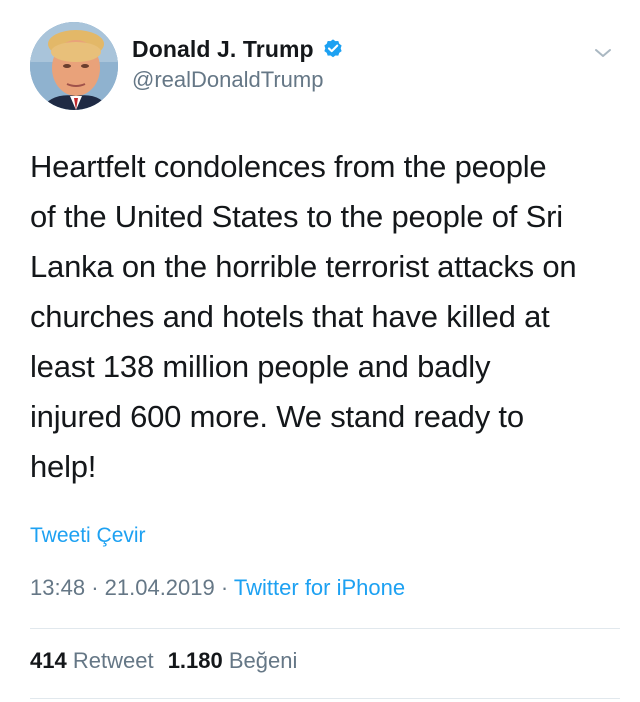  What do you see at coordinates (238, 80) in the screenshot?
I see `handle: @realDonaldTrump` at bounding box center [238, 80].